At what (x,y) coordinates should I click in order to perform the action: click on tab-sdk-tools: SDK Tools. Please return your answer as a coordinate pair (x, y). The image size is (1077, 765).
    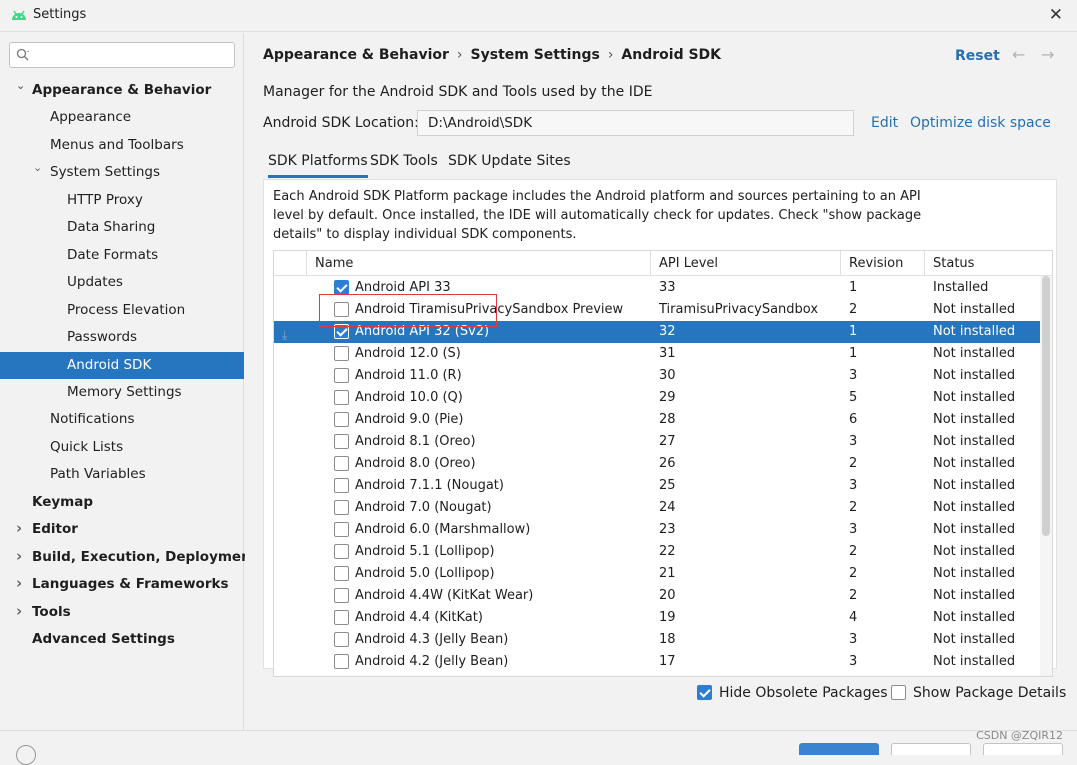
    Looking at the image, I should click on (404, 161).